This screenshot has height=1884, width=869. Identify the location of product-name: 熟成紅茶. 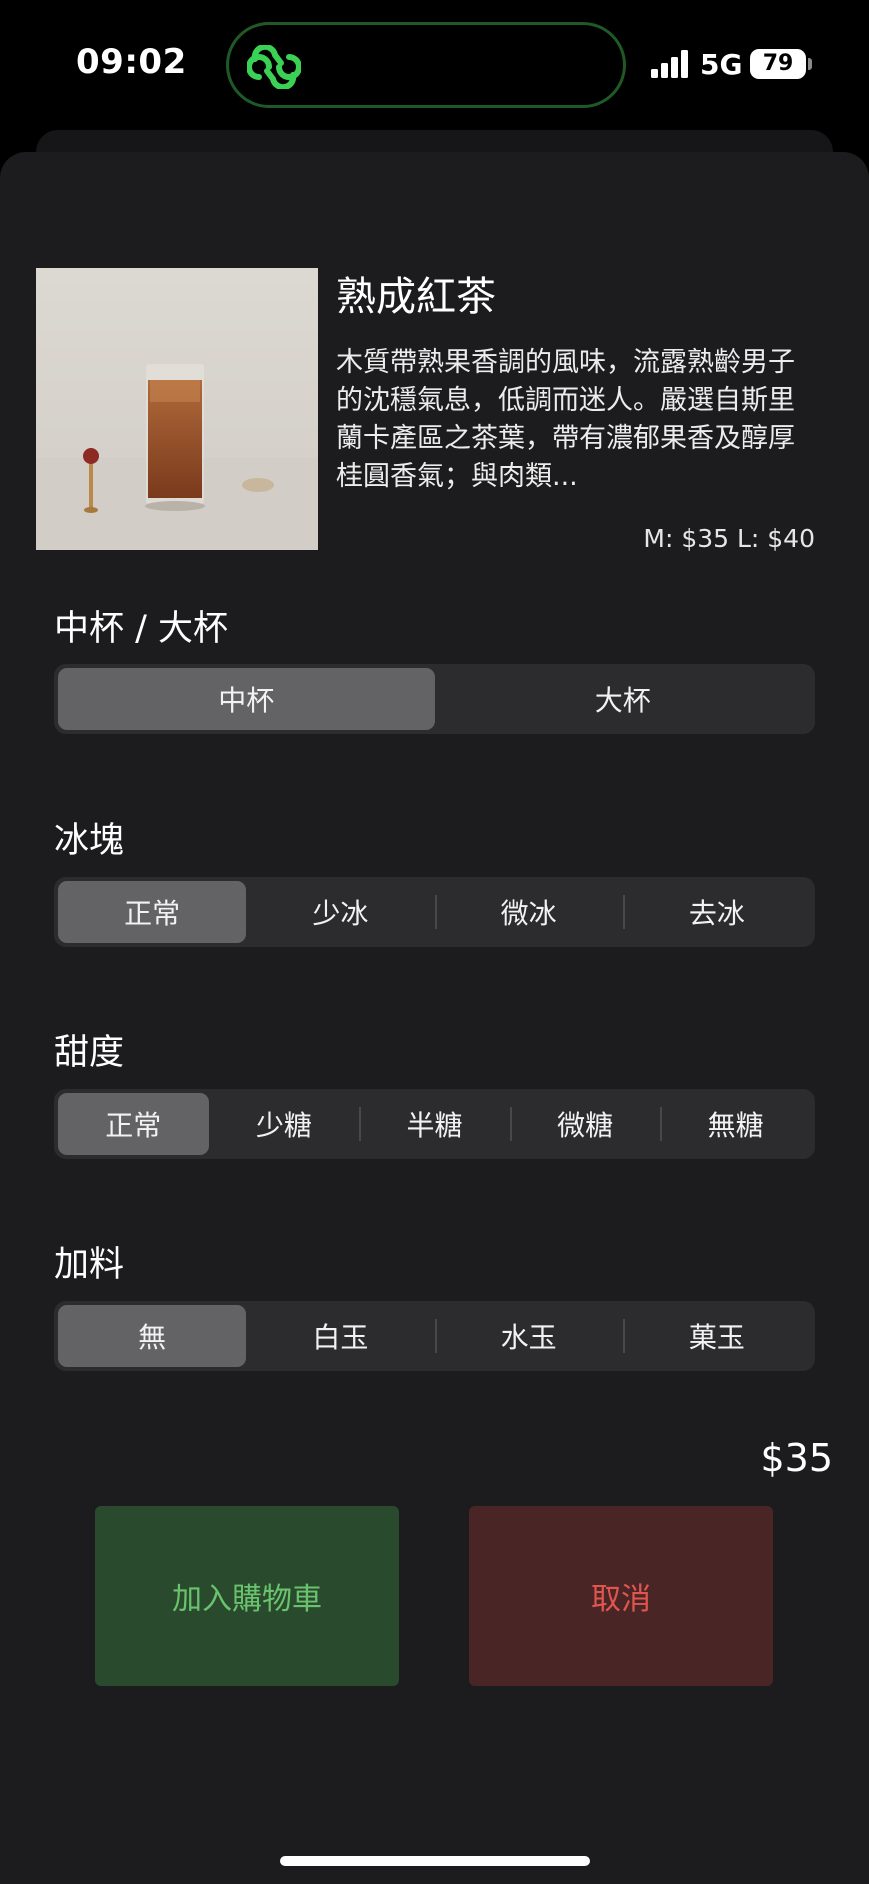
(416, 297).